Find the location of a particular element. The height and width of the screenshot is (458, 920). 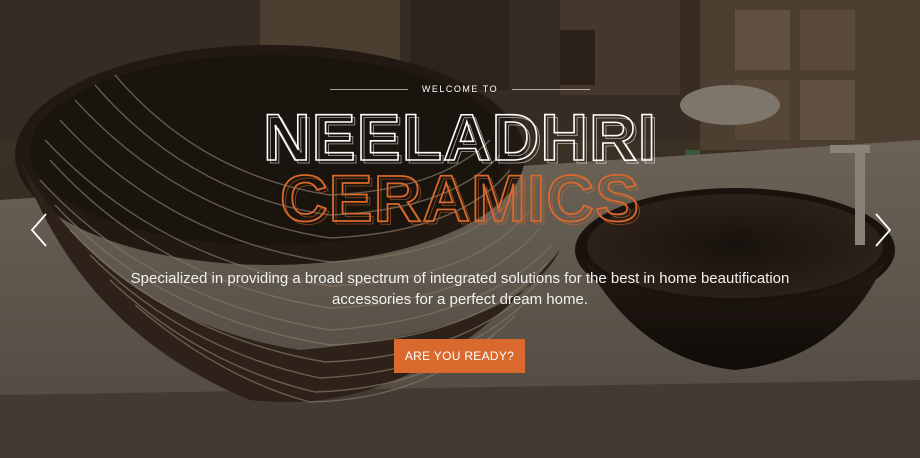

title-line-2-echo: CERAMICS is located at coordinates (463, 197).